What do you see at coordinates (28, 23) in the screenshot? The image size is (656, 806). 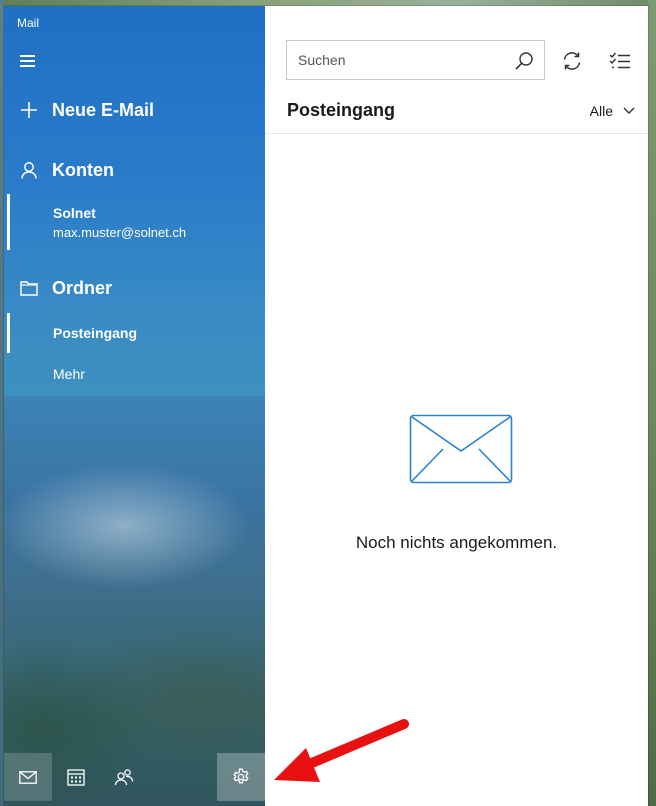 I see `app-title: Mail` at bounding box center [28, 23].